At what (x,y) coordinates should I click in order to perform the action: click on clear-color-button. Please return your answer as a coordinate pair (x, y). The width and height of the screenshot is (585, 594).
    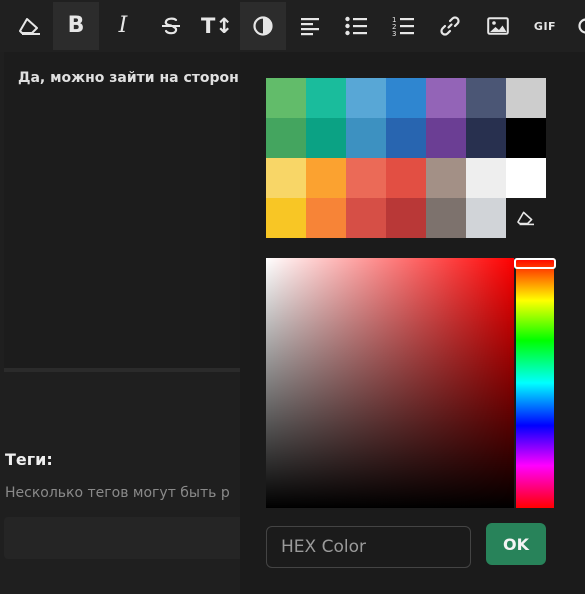
    Looking at the image, I should click on (526, 218).